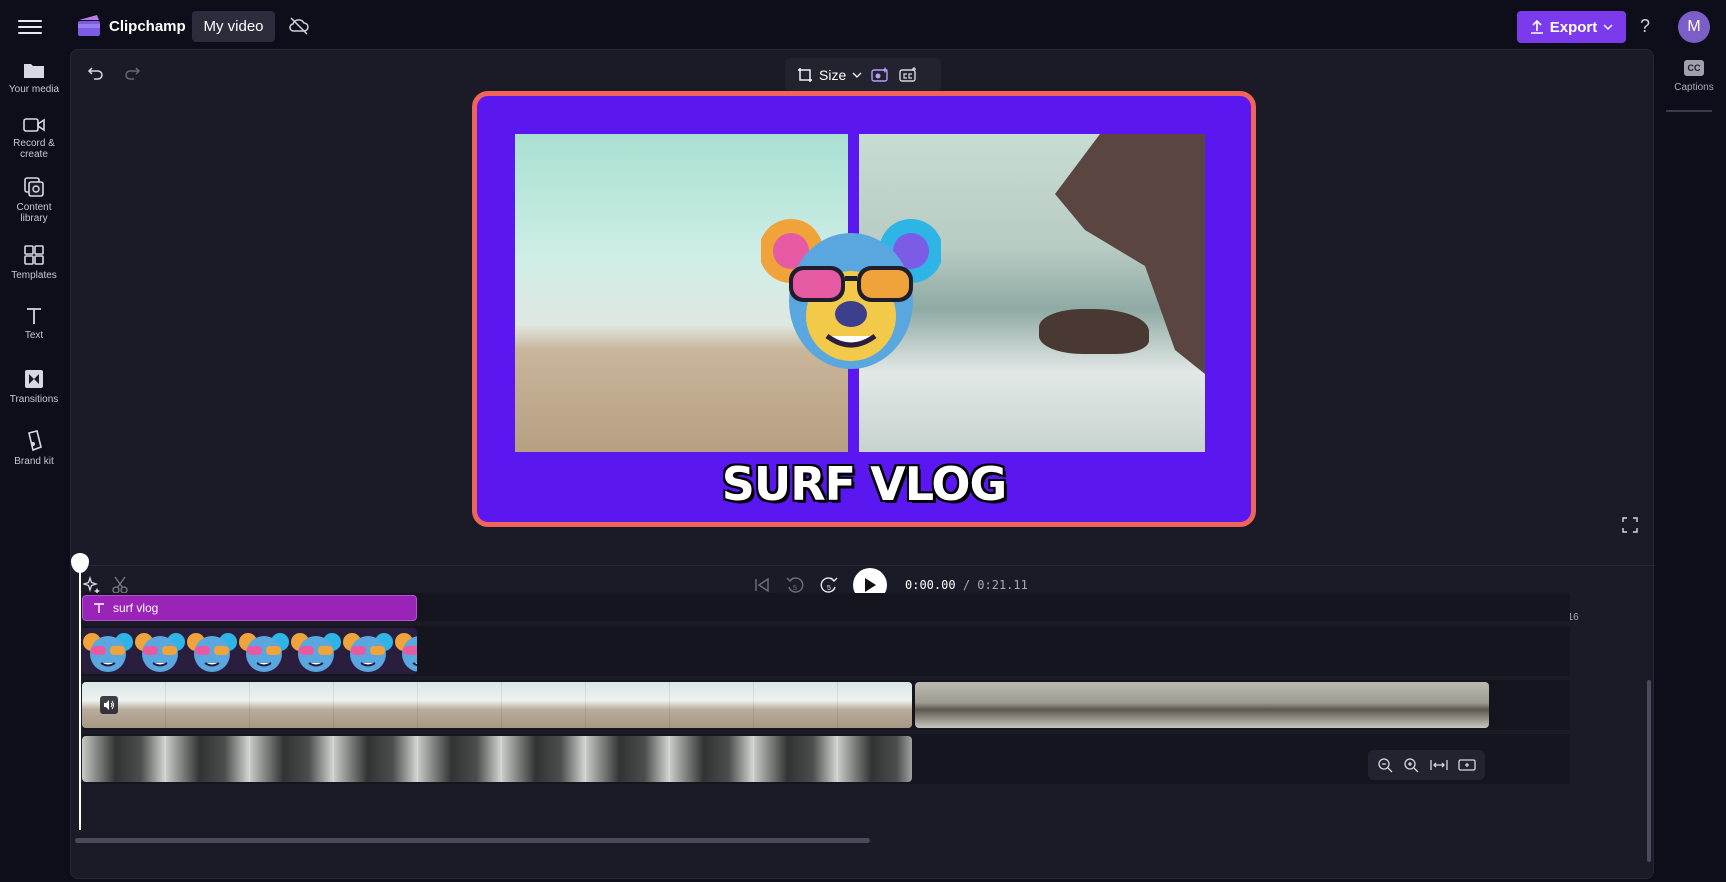 The width and height of the screenshot is (1726, 882). What do you see at coordinates (96, 73) in the screenshot?
I see `undo-icon` at bounding box center [96, 73].